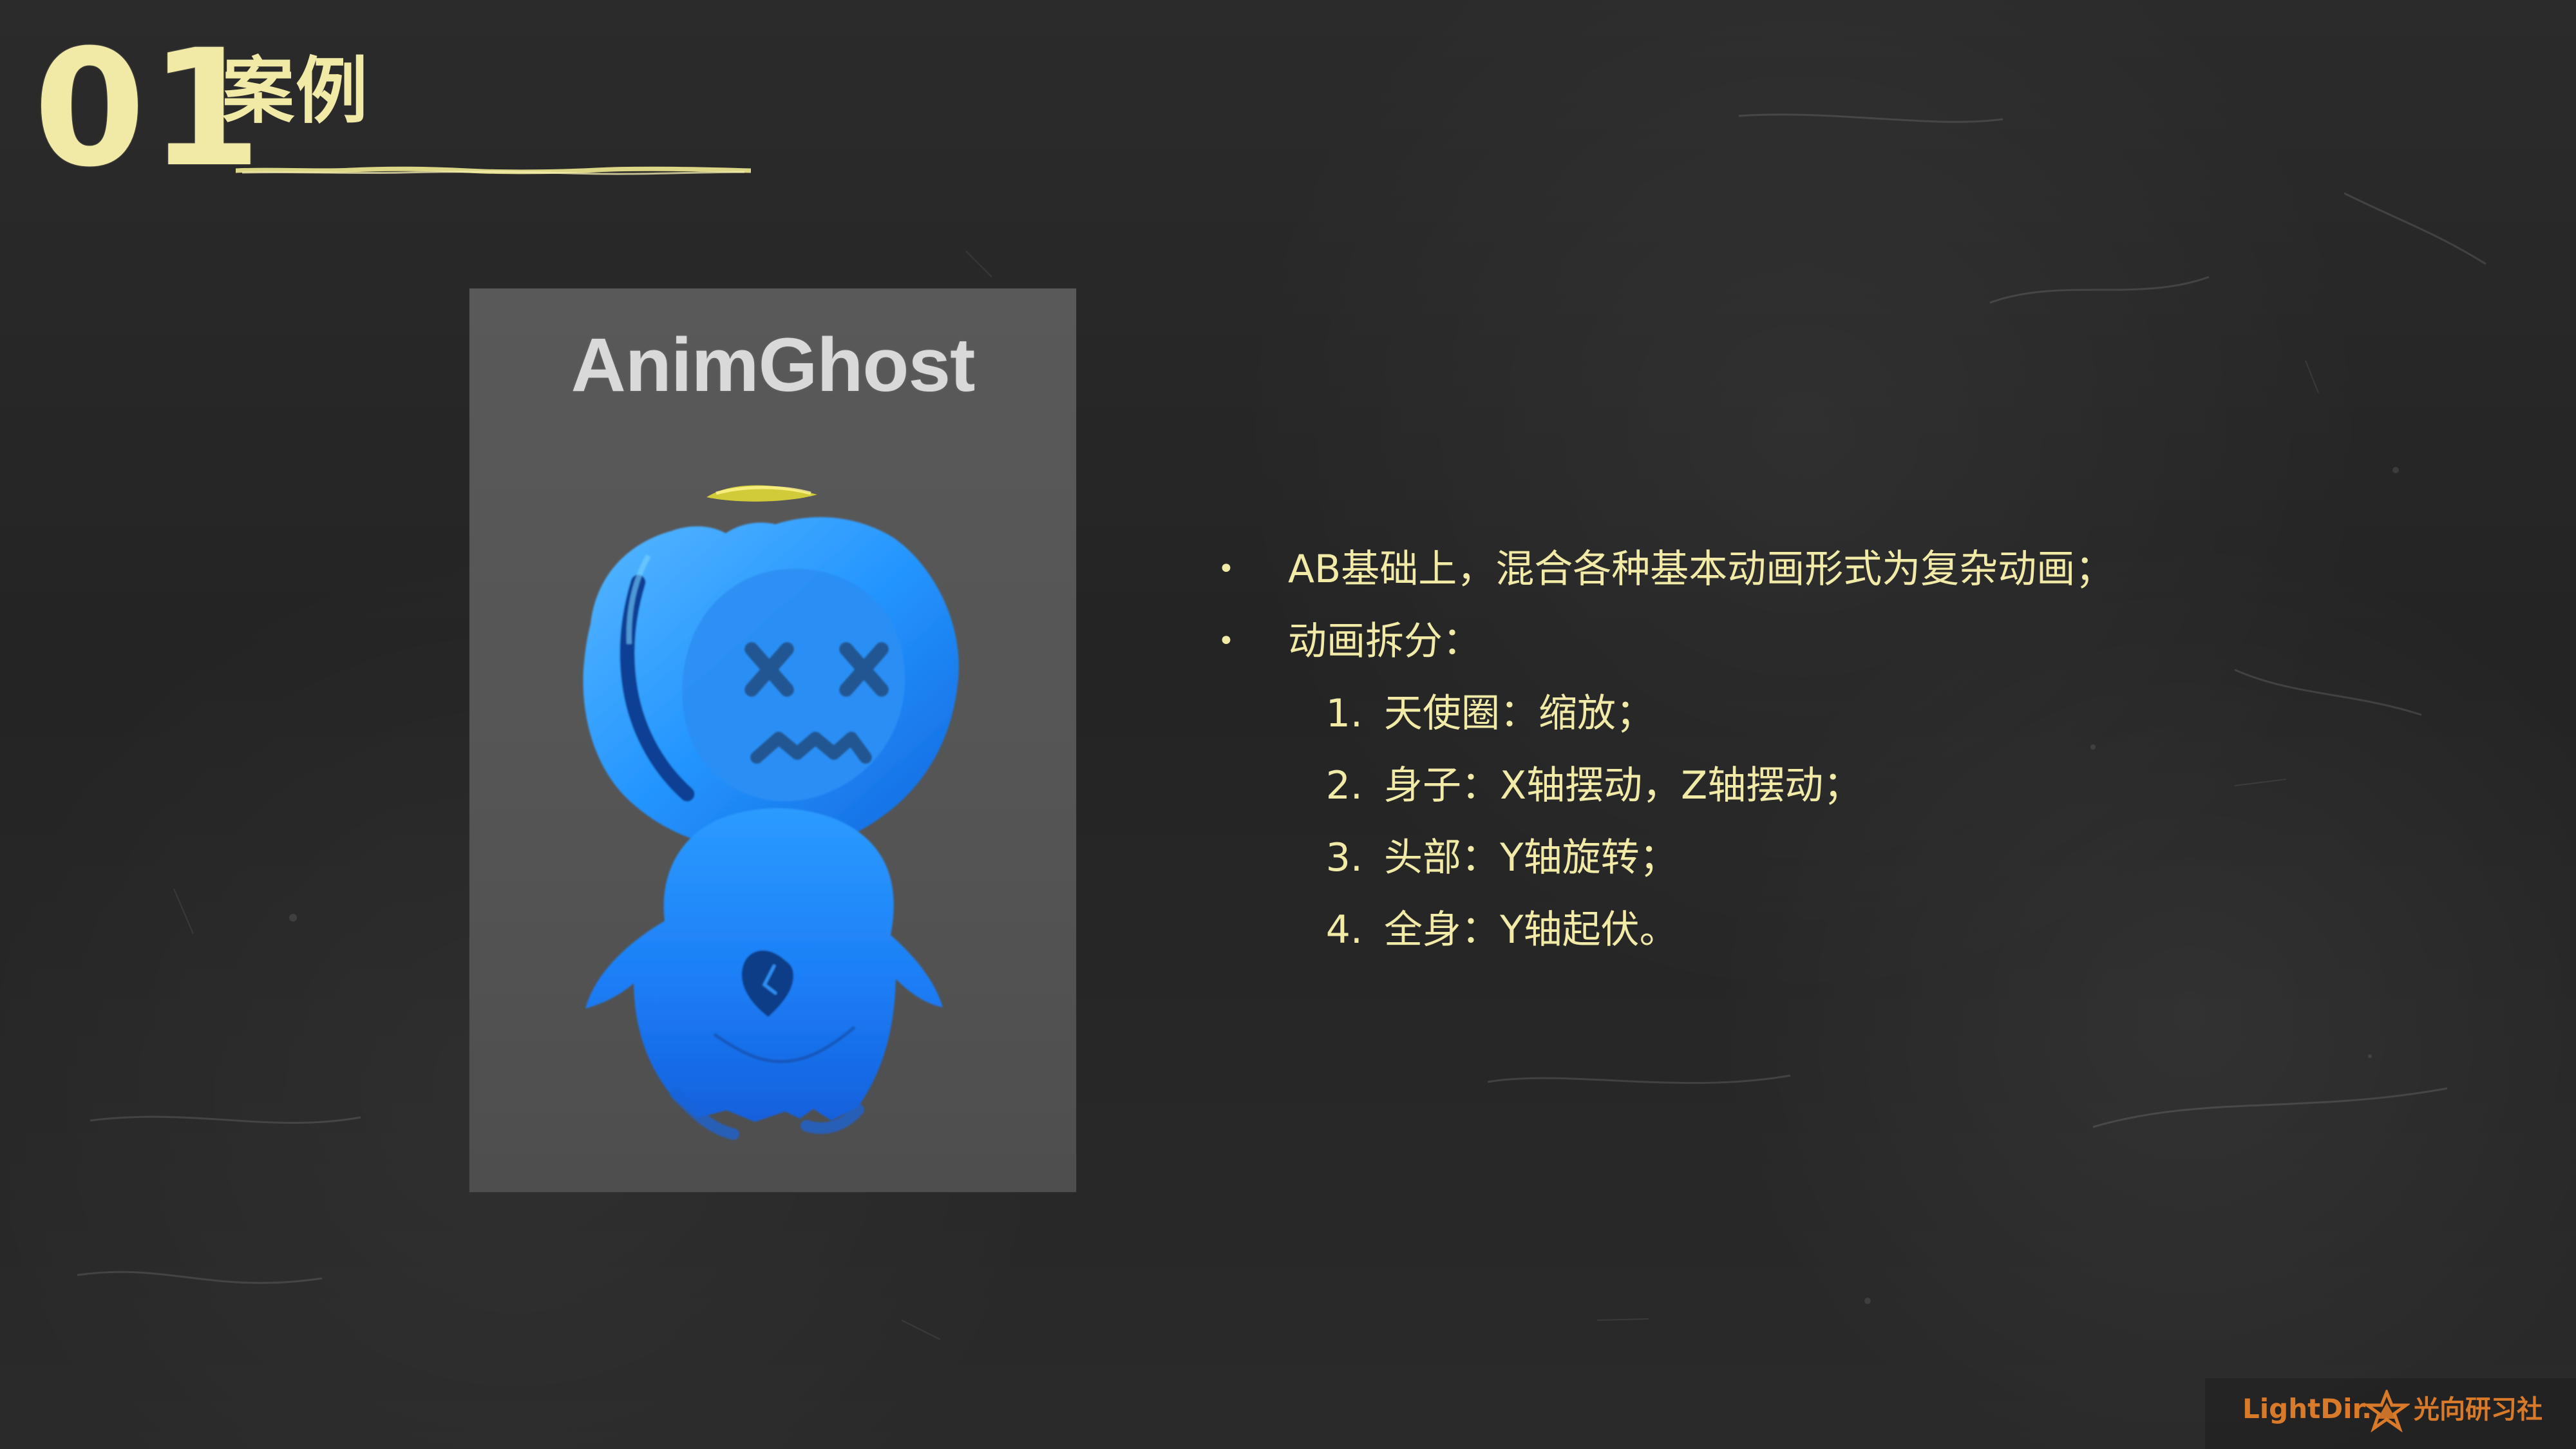 The height and width of the screenshot is (1449, 2576). I want to click on brand-watermark: LightDir. 光向研习社, so click(2390, 1413).